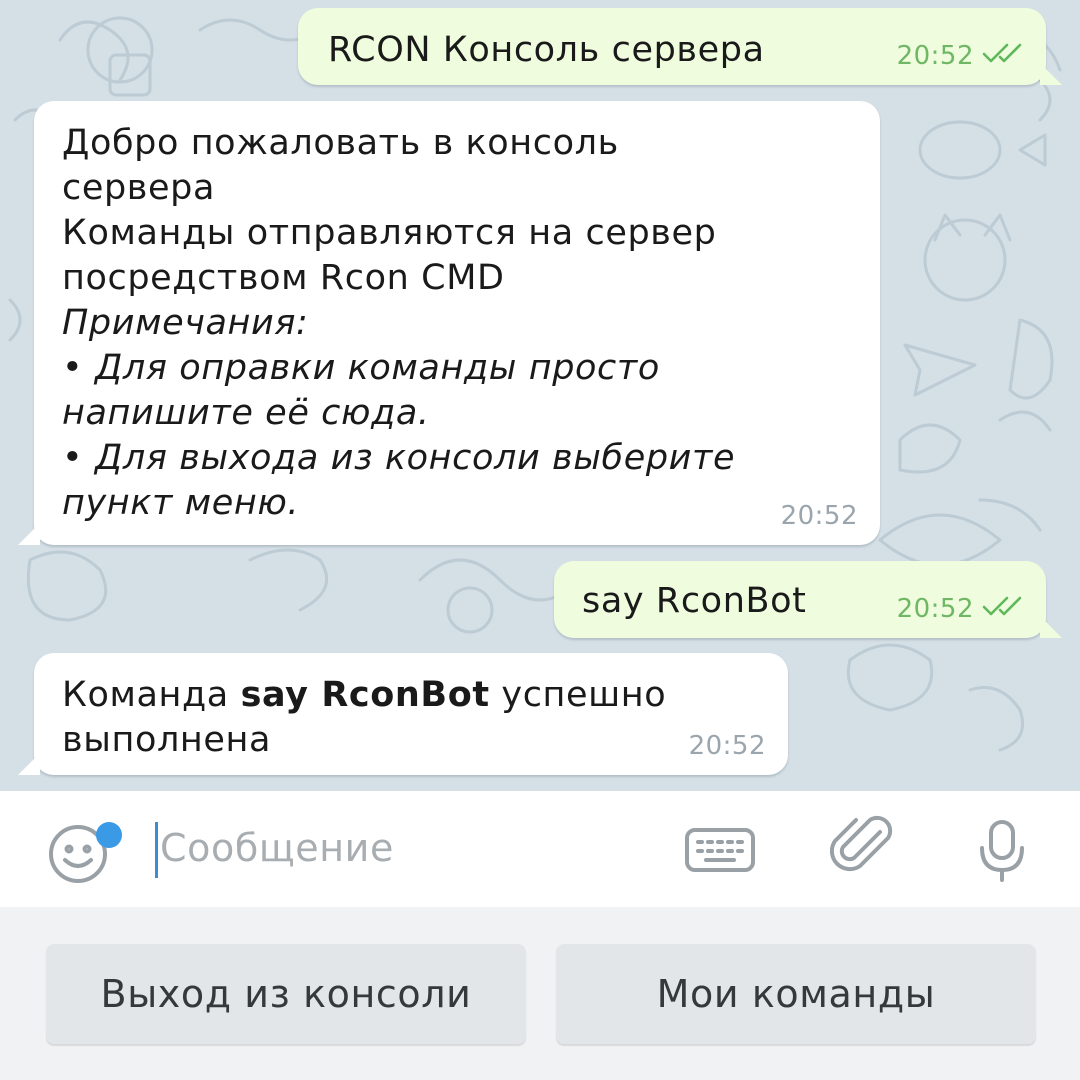 The height and width of the screenshot is (1080, 1080). I want to click on text-cursor, so click(156, 850).